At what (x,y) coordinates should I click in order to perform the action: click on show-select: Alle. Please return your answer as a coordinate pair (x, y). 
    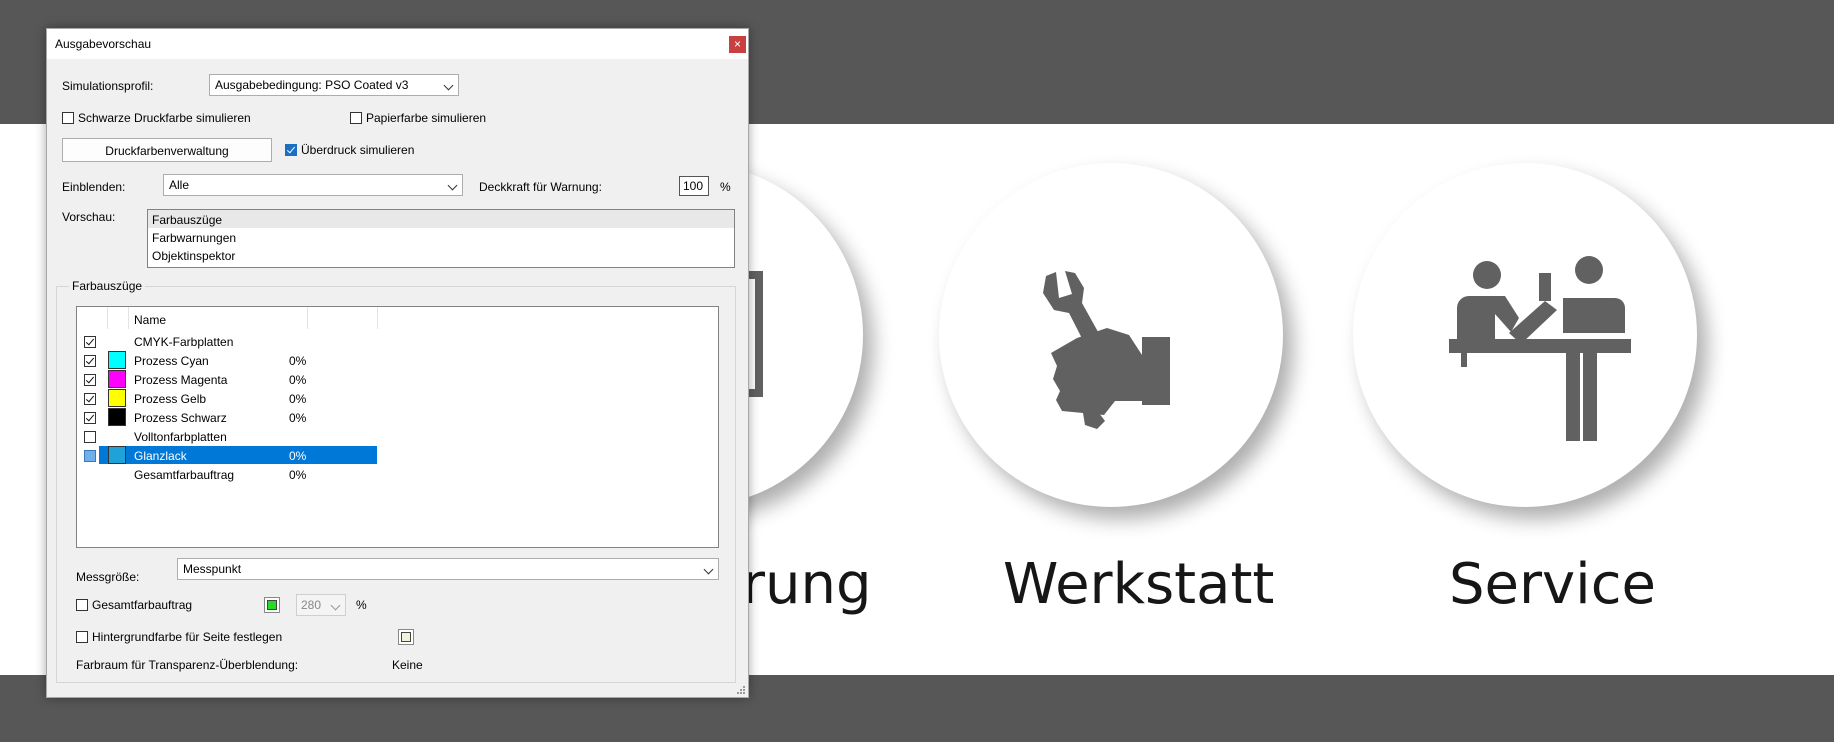
    Looking at the image, I should click on (313, 185).